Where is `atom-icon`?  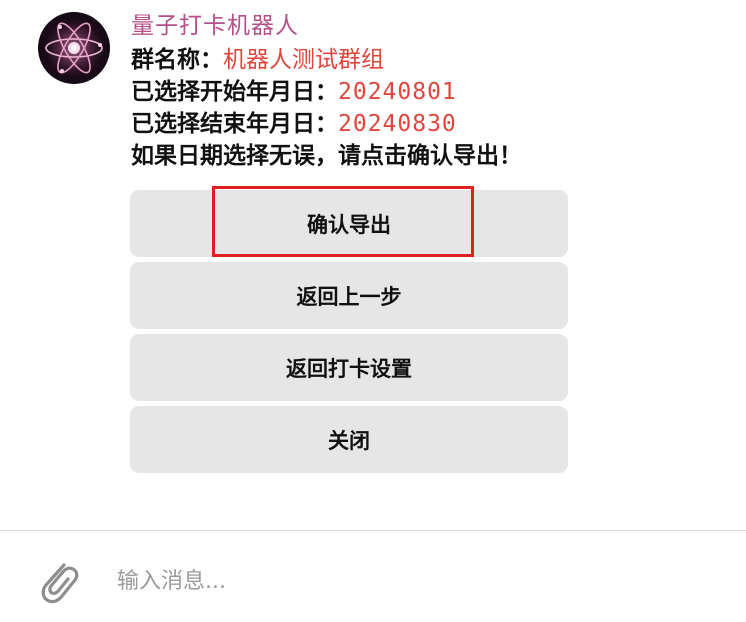
atom-icon is located at coordinates (74, 48).